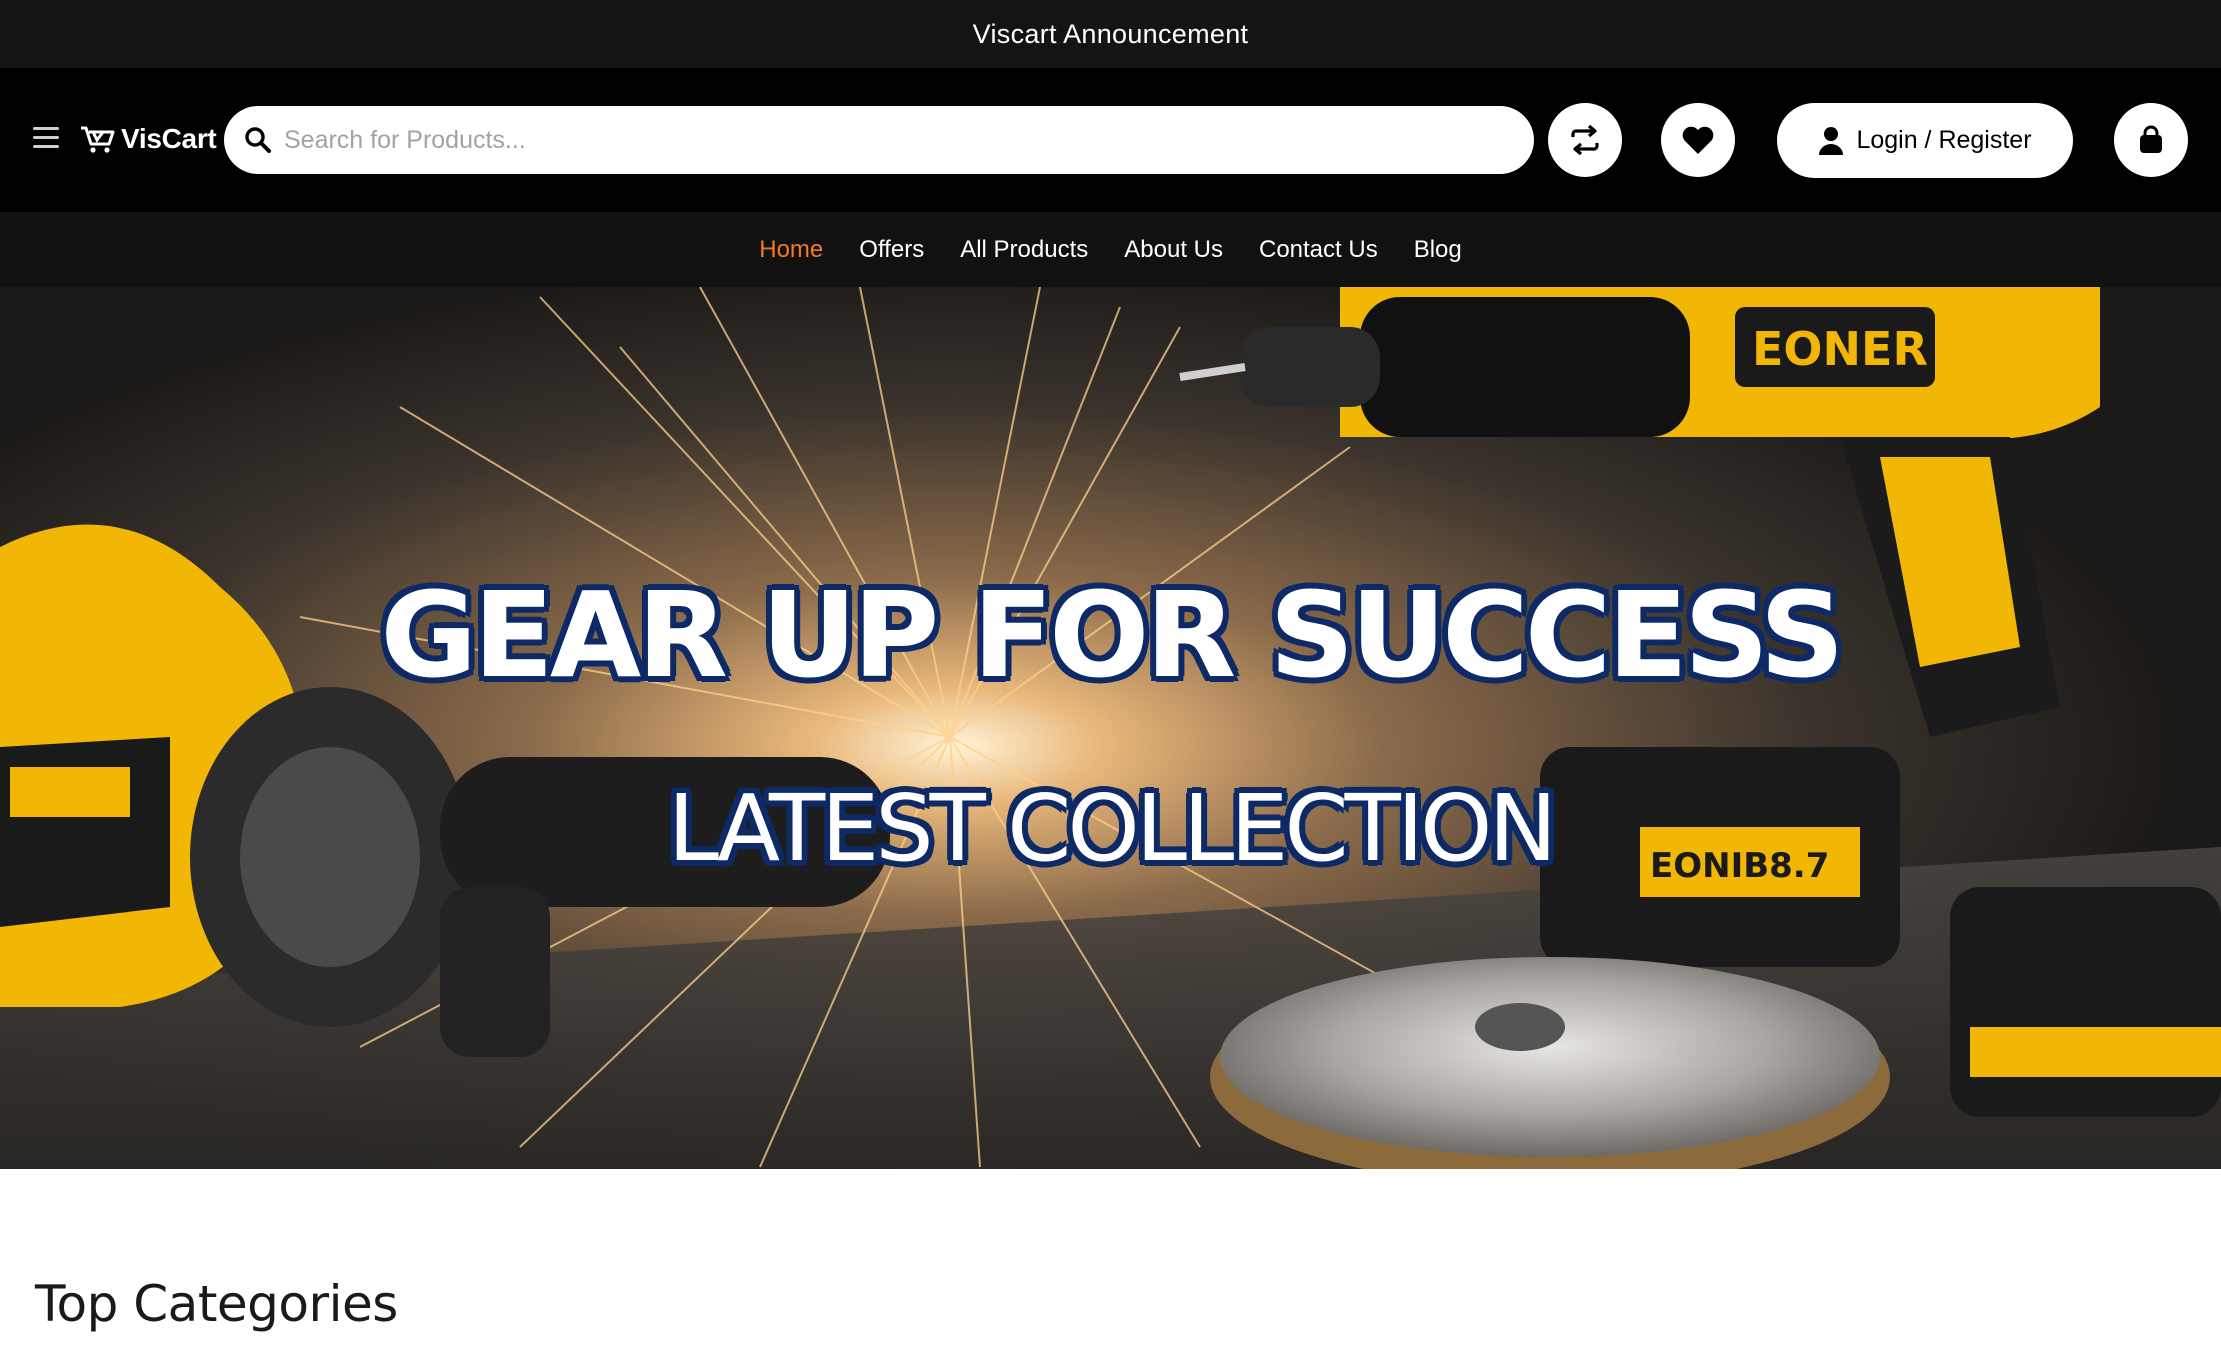  I want to click on announcement-text: Viscart Announcement, so click(1110, 33).